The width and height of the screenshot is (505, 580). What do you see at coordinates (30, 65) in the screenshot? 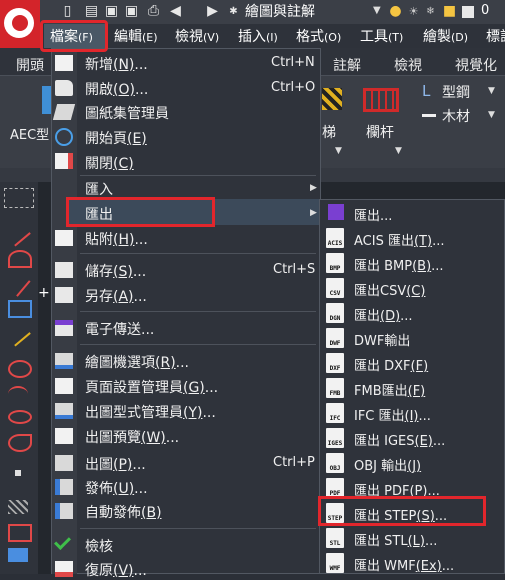
I see `tab-home: 開頭` at bounding box center [30, 65].